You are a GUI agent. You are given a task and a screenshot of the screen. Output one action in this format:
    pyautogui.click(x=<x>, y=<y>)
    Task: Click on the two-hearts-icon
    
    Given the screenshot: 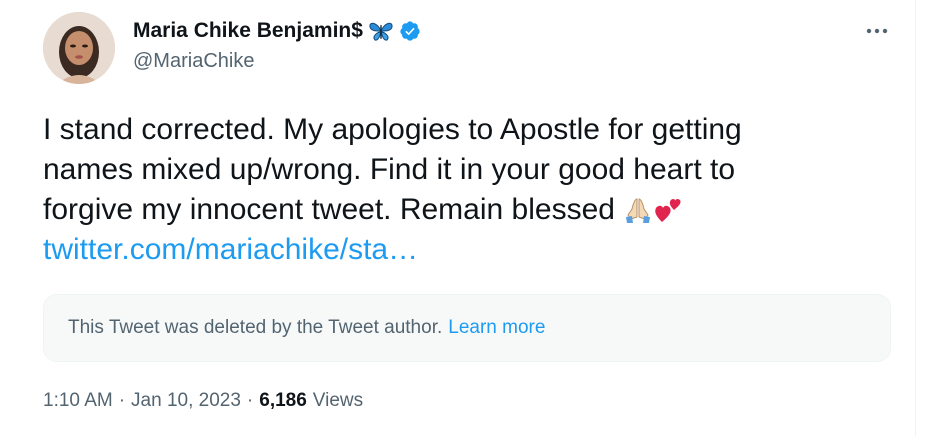 What is the action you would take?
    pyautogui.click(x=668, y=210)
    